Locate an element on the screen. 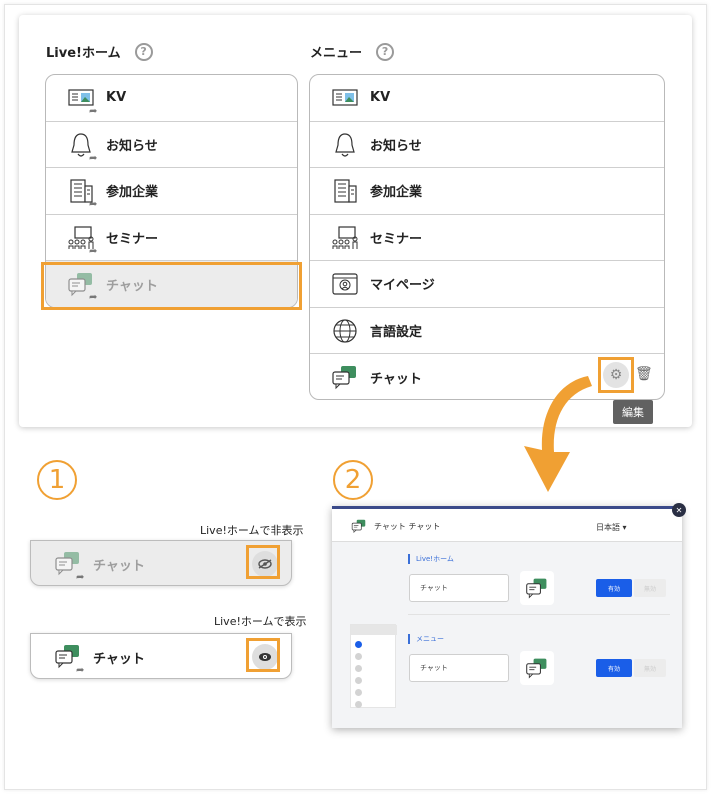  globe-icon is located at coordinates (345, 331).